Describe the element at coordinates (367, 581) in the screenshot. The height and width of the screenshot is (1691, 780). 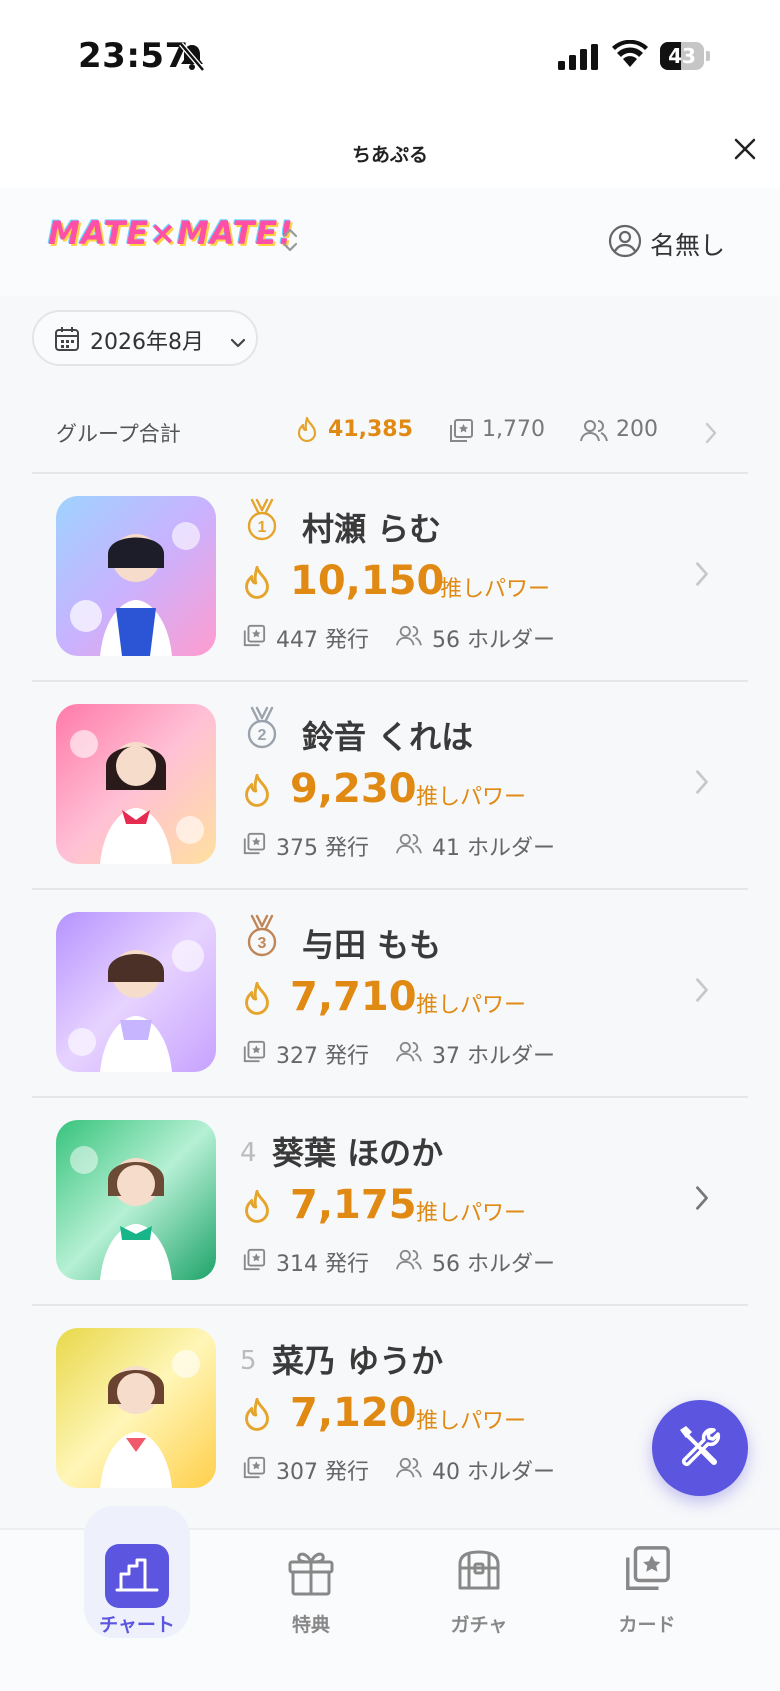
I see `member-power: 10,150` at that location.